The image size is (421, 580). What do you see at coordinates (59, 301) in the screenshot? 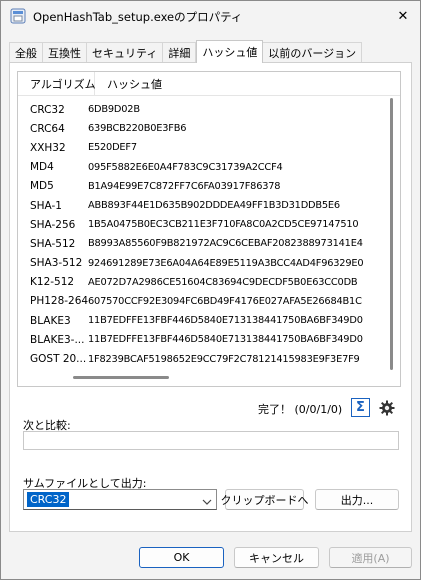
I see `algorithm-cell: PH128-264` at bounding box center [59, 301].